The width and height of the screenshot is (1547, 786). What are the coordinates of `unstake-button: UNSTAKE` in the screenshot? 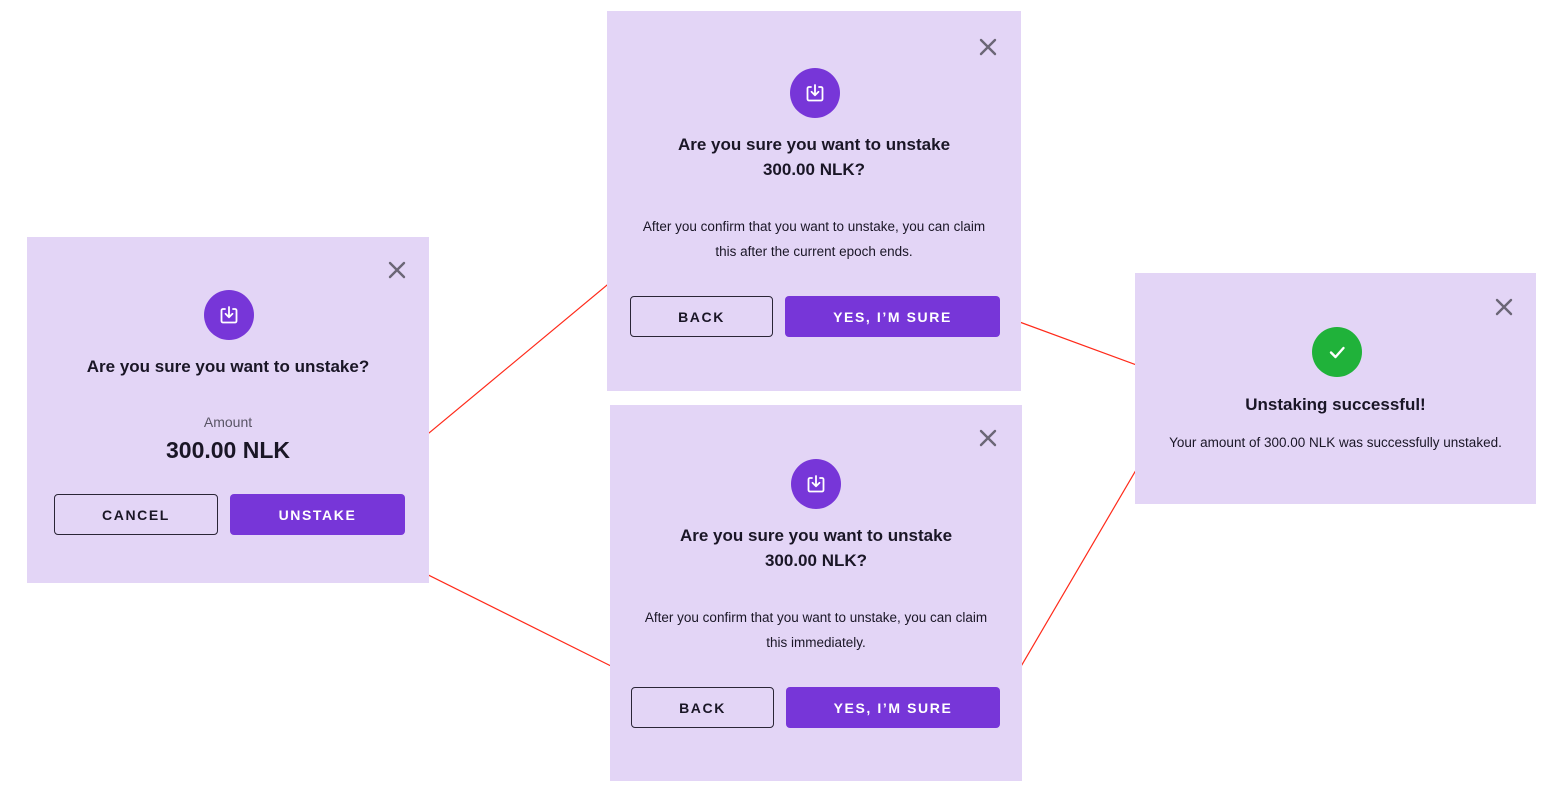 It's located at (317, 514).